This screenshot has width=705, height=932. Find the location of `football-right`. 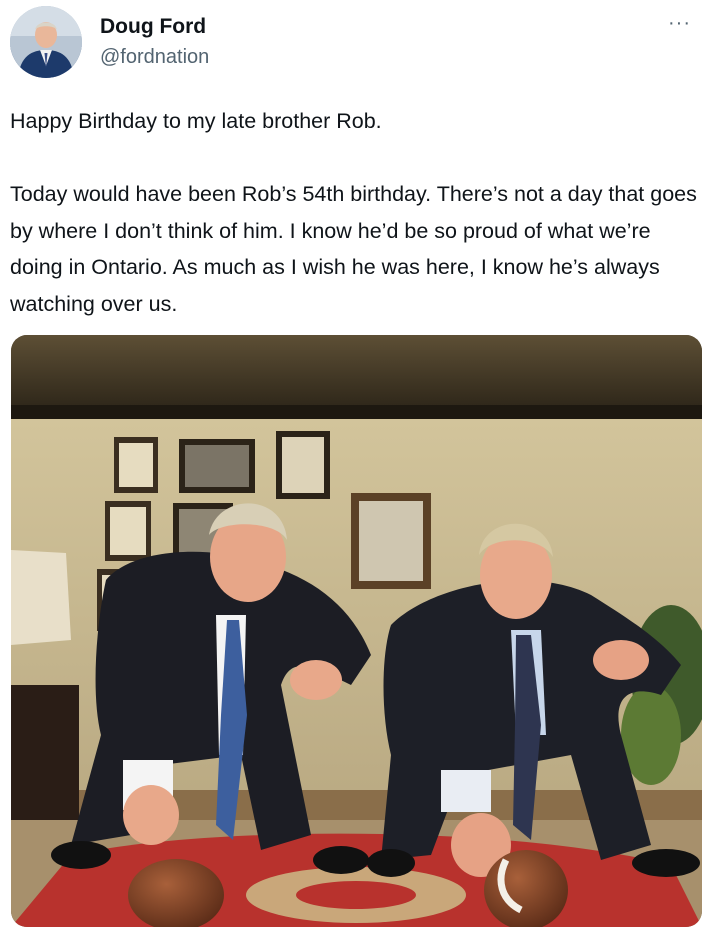

football-right is located at coordinates (526, 888).